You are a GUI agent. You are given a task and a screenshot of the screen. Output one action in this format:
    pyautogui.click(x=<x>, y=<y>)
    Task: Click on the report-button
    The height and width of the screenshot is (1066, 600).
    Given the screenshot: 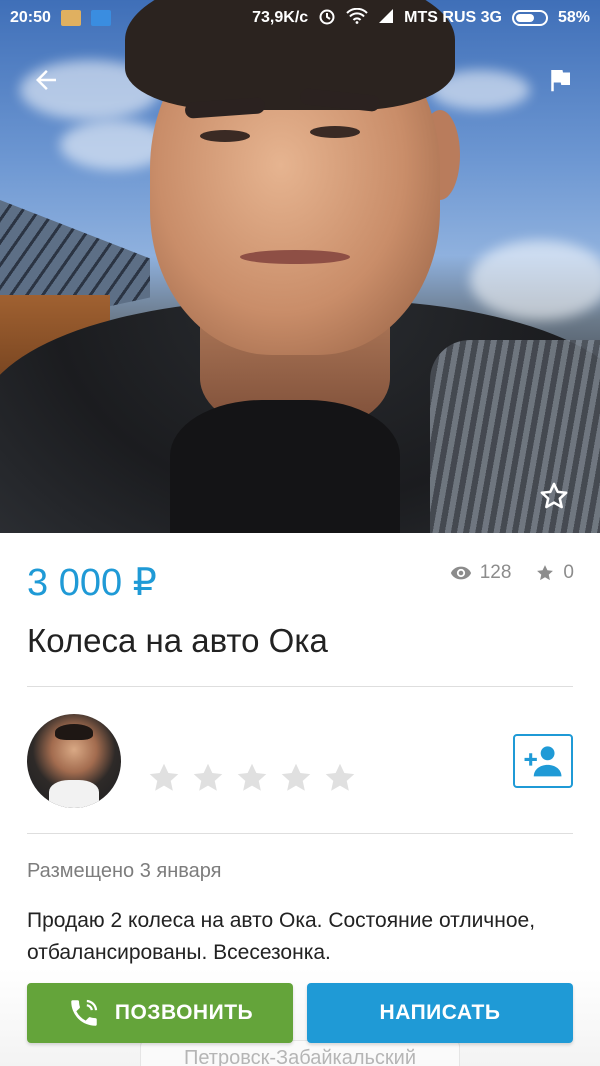 What is the action you would take?
    pyautogui.click(x=560, y=80)
    